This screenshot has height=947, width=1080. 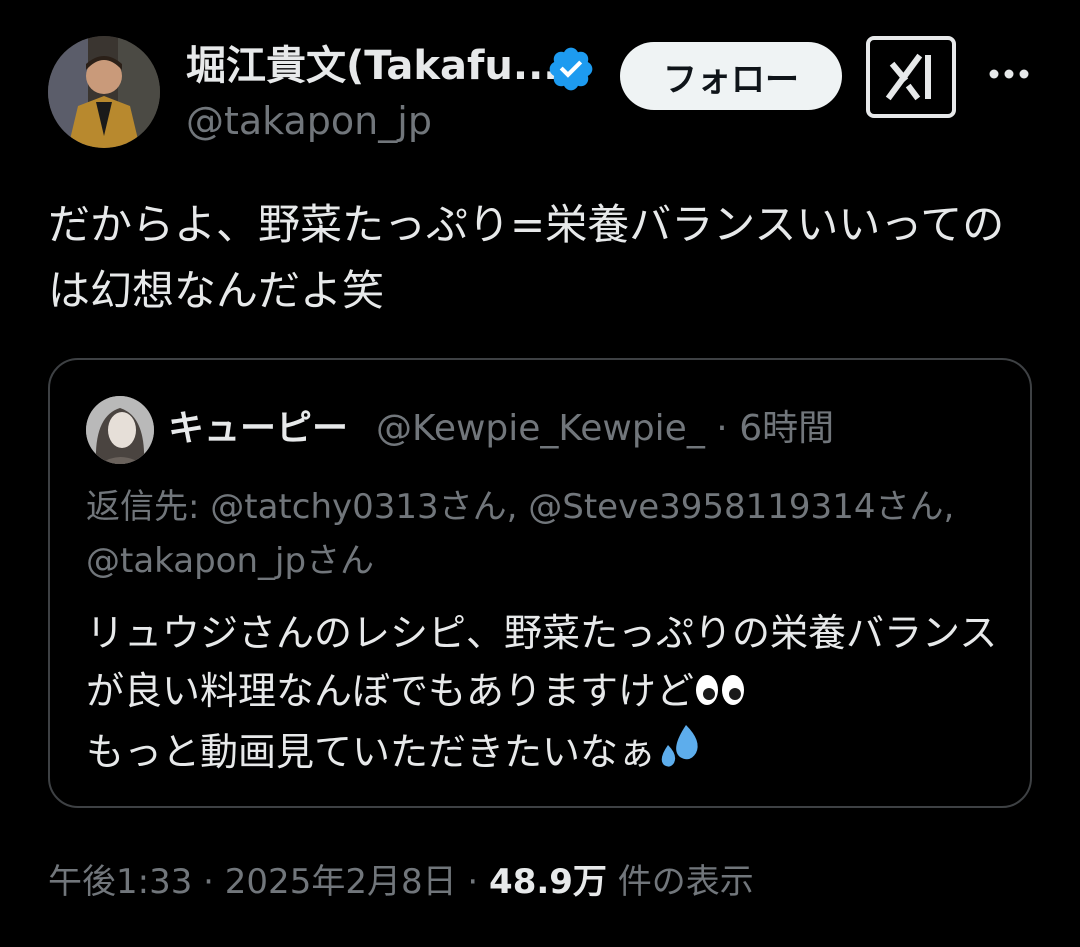 What do you see at coordinates (908, 77) in the screenshot?
I see `grok-icon` at bounding box center [908, 77].